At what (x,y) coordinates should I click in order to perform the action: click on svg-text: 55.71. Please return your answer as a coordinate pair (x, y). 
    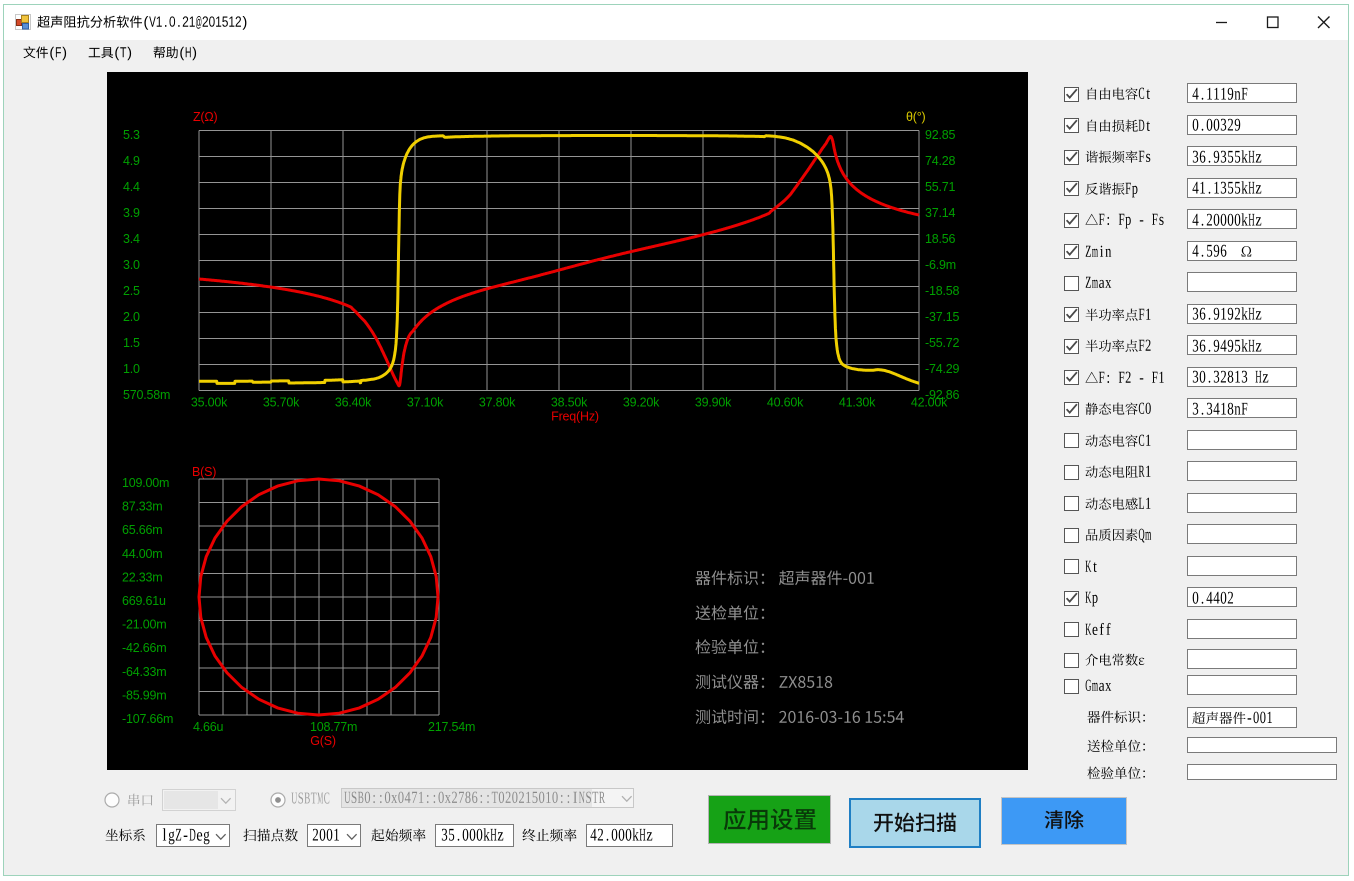
    Looking at the image, I should click on (940, 187).